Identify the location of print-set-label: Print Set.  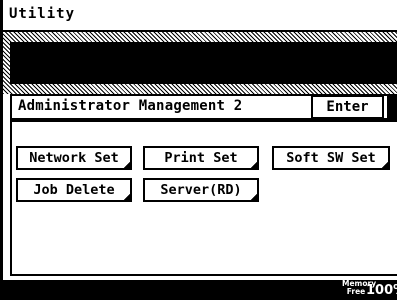
(201, 158).